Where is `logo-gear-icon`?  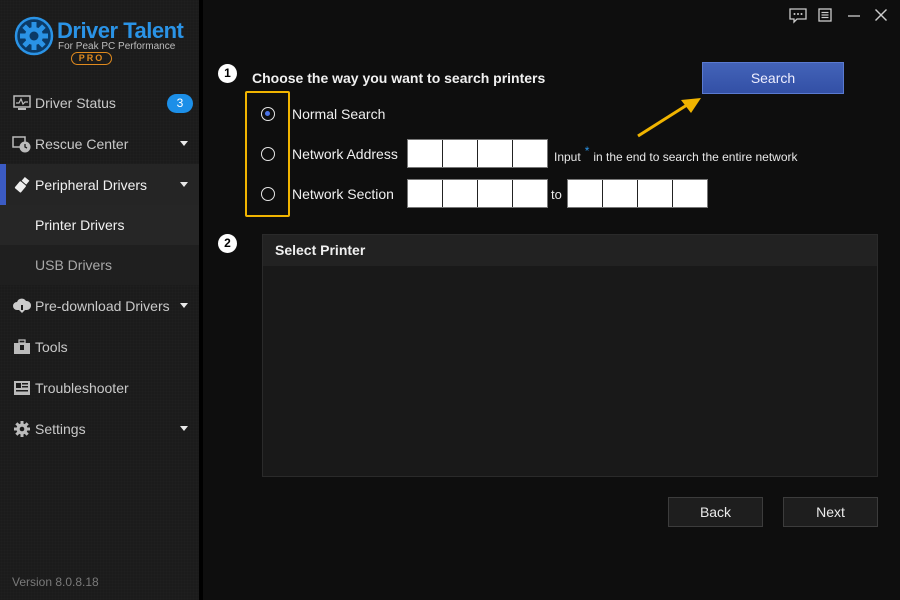 logo-gear-icon is located at coordinates (34, 36).